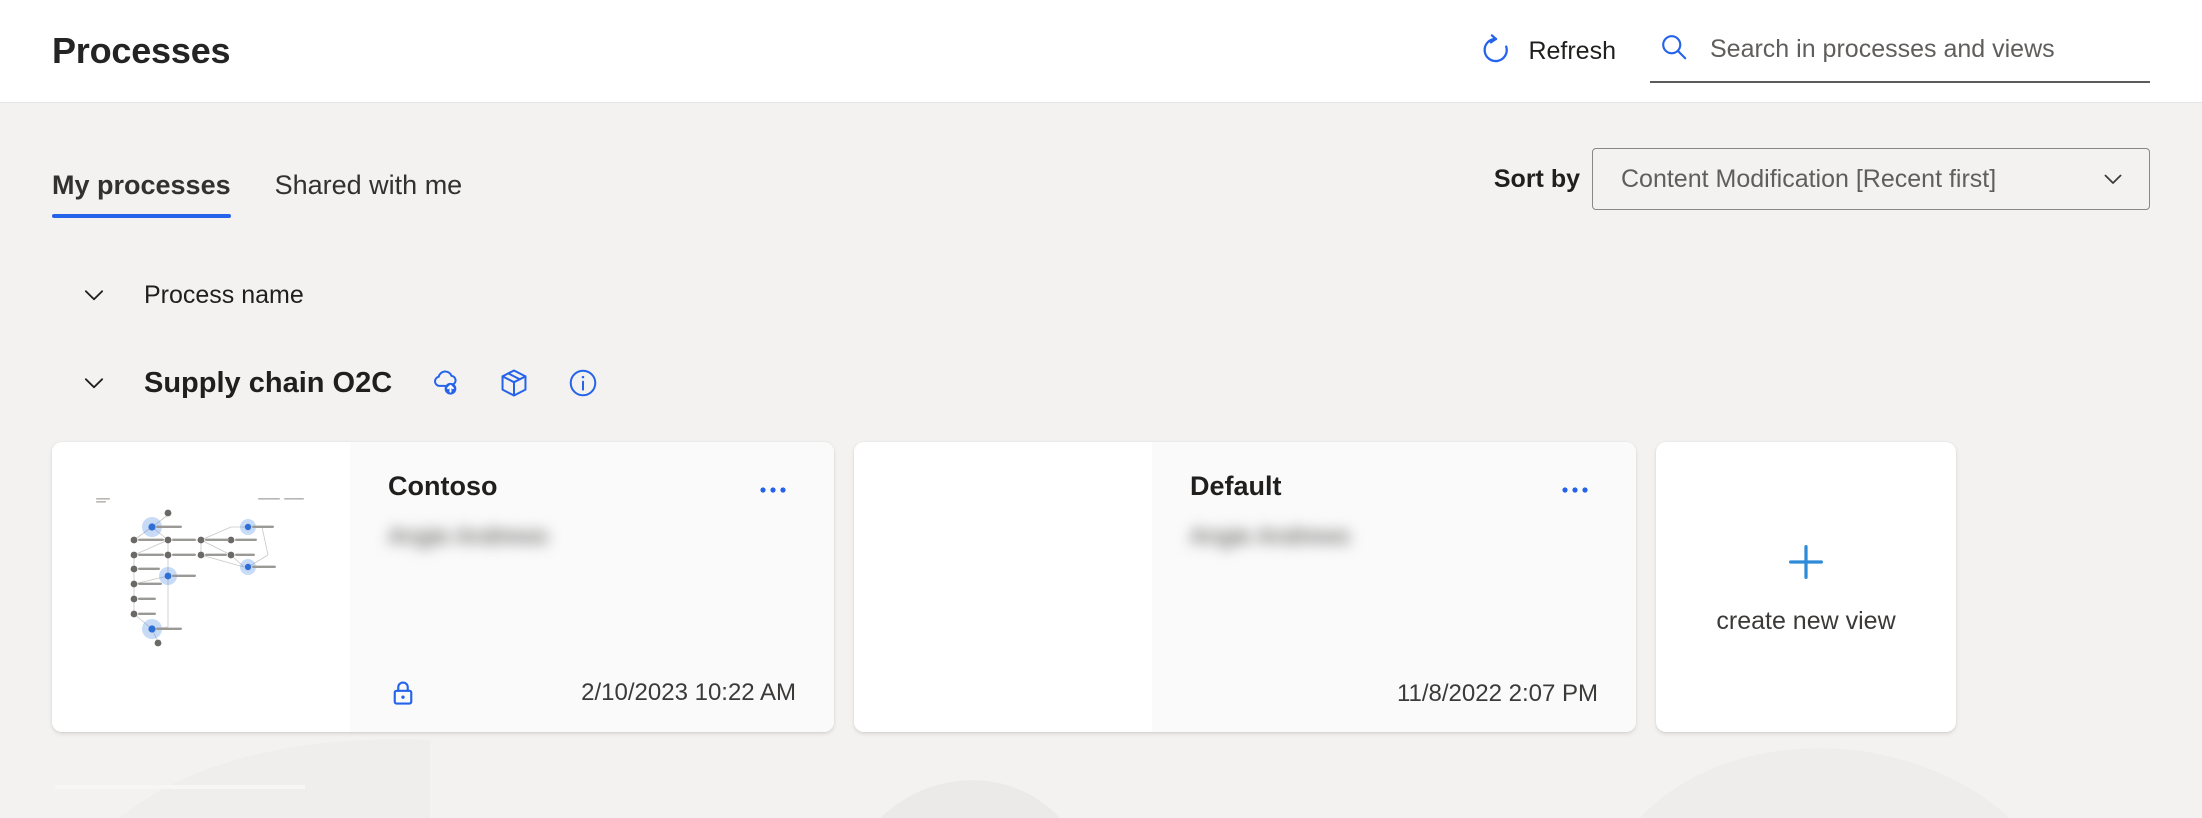  What do you see at coordinates (592, 587) in the screenshot?
I see `view-card-body: Contoso Angie Andrews 2/10/2023 10:22 AM` at bounding box center [592, 587].